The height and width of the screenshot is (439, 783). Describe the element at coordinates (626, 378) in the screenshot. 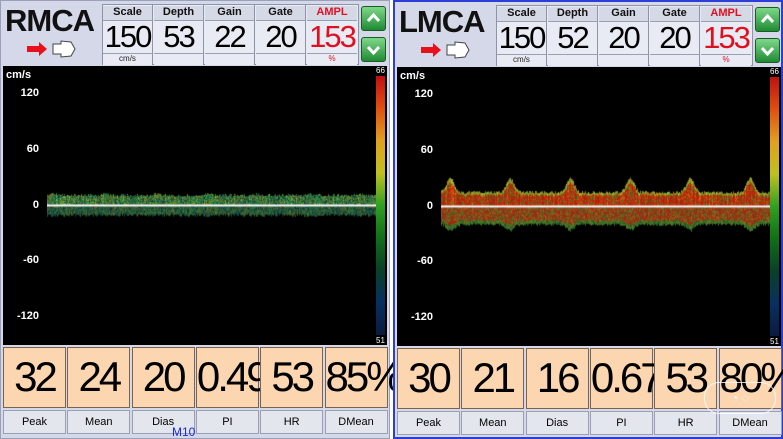

I see `metric-value-pi: 0.67` at that location.